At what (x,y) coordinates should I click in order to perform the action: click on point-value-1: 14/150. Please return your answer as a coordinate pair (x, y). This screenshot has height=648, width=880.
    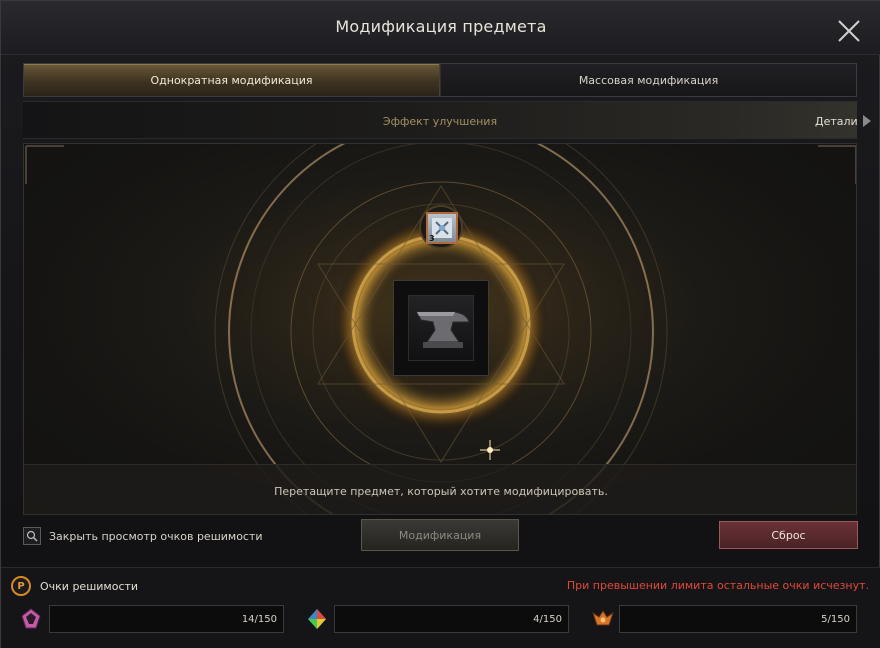
    Looking at the image, I should click on (259, 619).